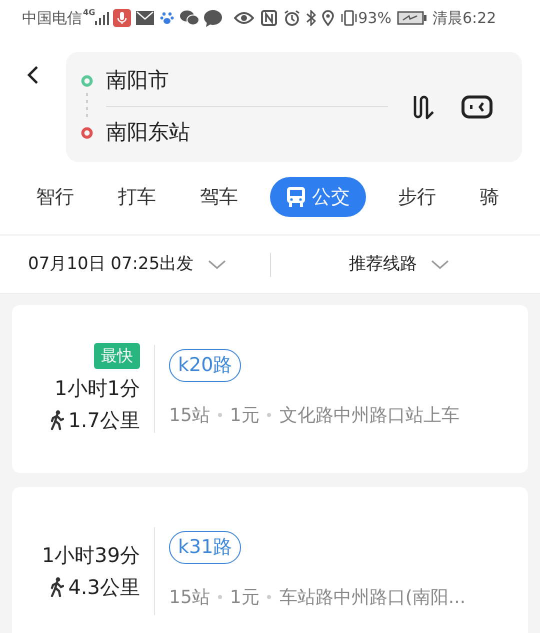 The width and height of the screenshot is (540, 633). What do you see at coordinates (318, 197) in the screenshot?
I see `transport-tab: 公交` at bounding box center [318, 197].